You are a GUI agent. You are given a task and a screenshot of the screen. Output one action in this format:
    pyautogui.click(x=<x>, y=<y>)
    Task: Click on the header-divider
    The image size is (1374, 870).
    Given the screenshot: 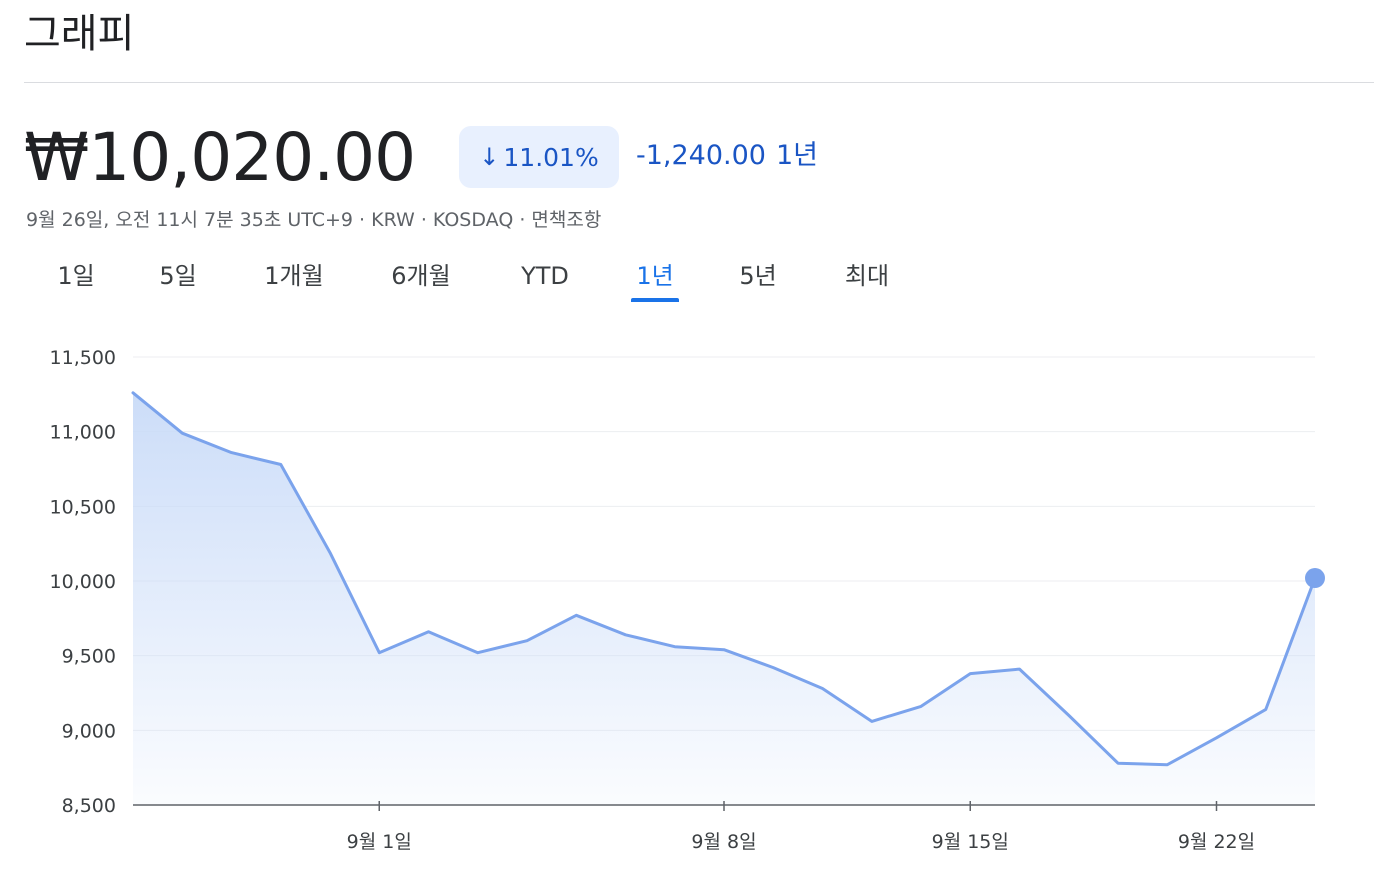 What is the action you would take?
    pyautogui.click(x=699, y=82)
    